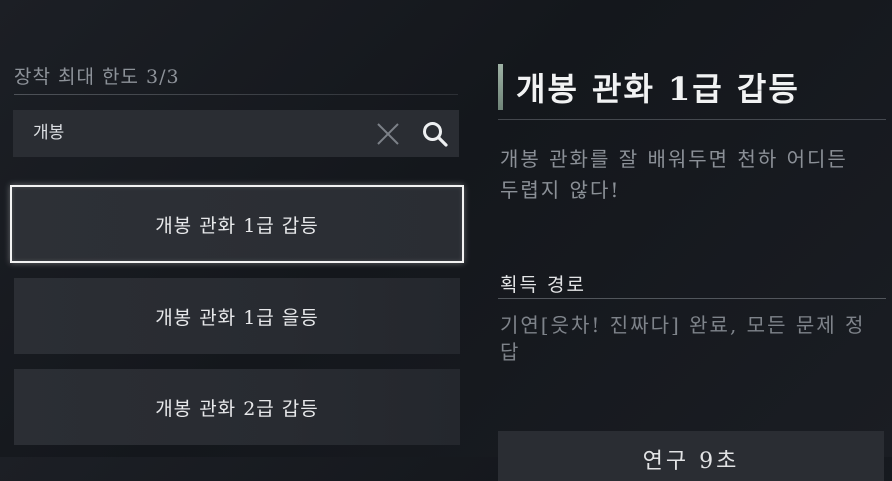 Image resolution: width=892 pixels, height=481 pixels. I want to click on list-item: 개봉 관화 1급 을등, so click(237, 316).